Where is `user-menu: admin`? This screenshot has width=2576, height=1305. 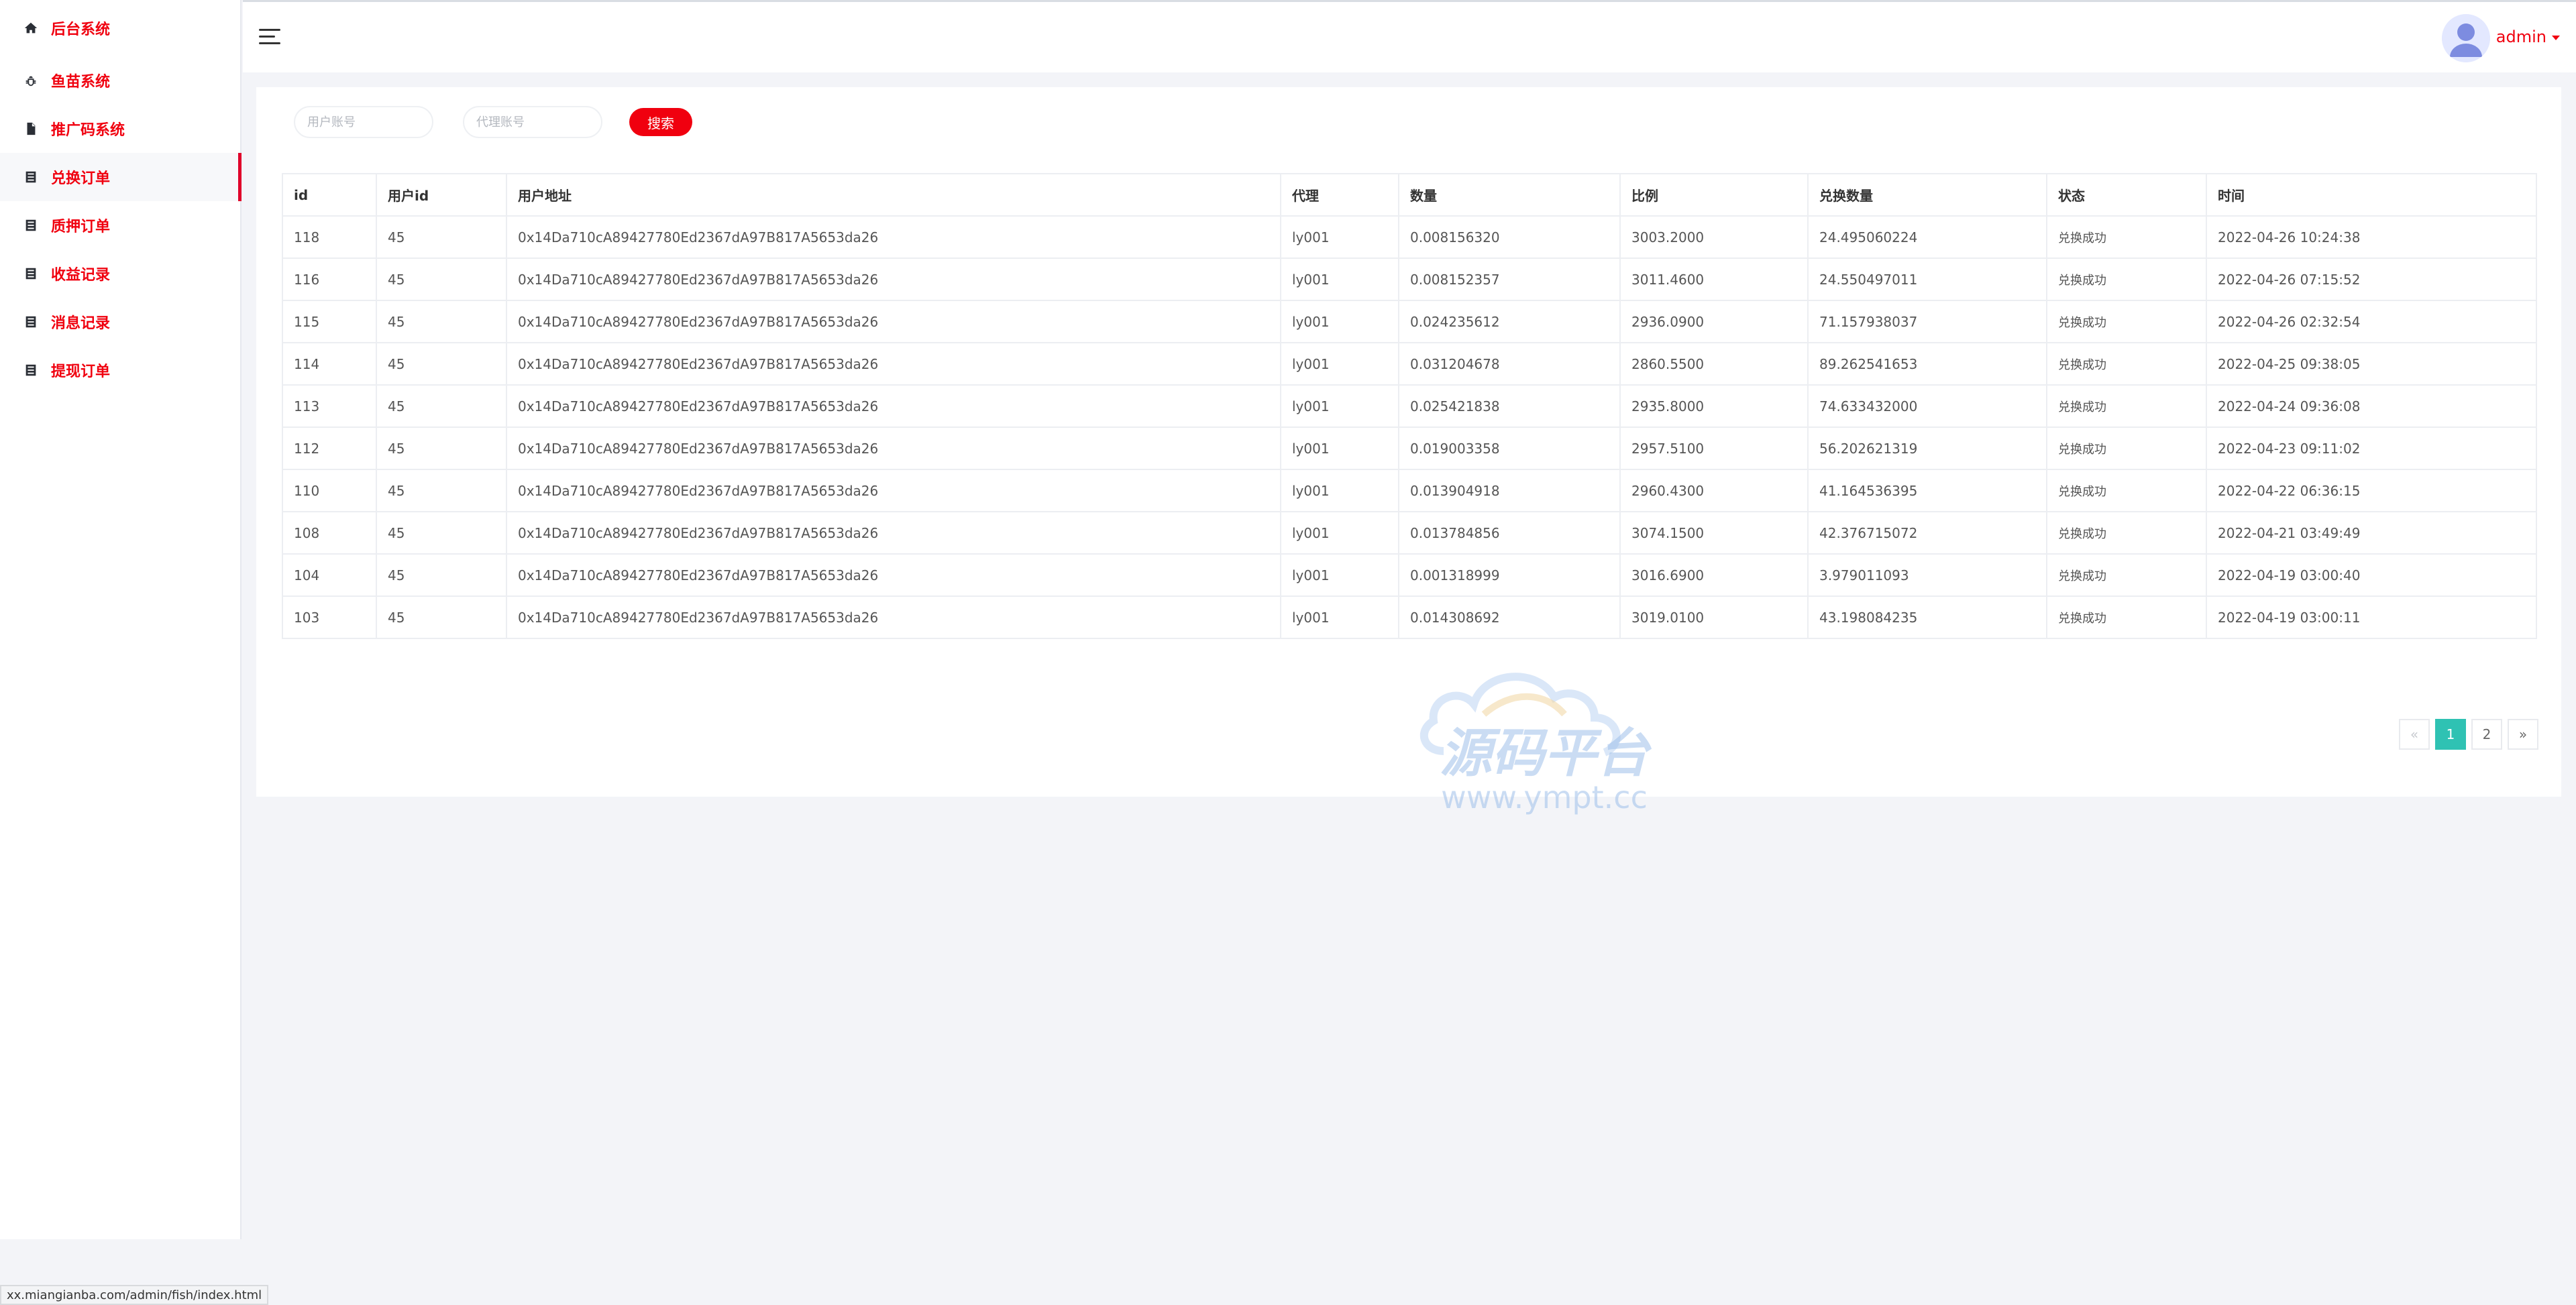
user-menu: admin is located at coordinates (2528, 36).